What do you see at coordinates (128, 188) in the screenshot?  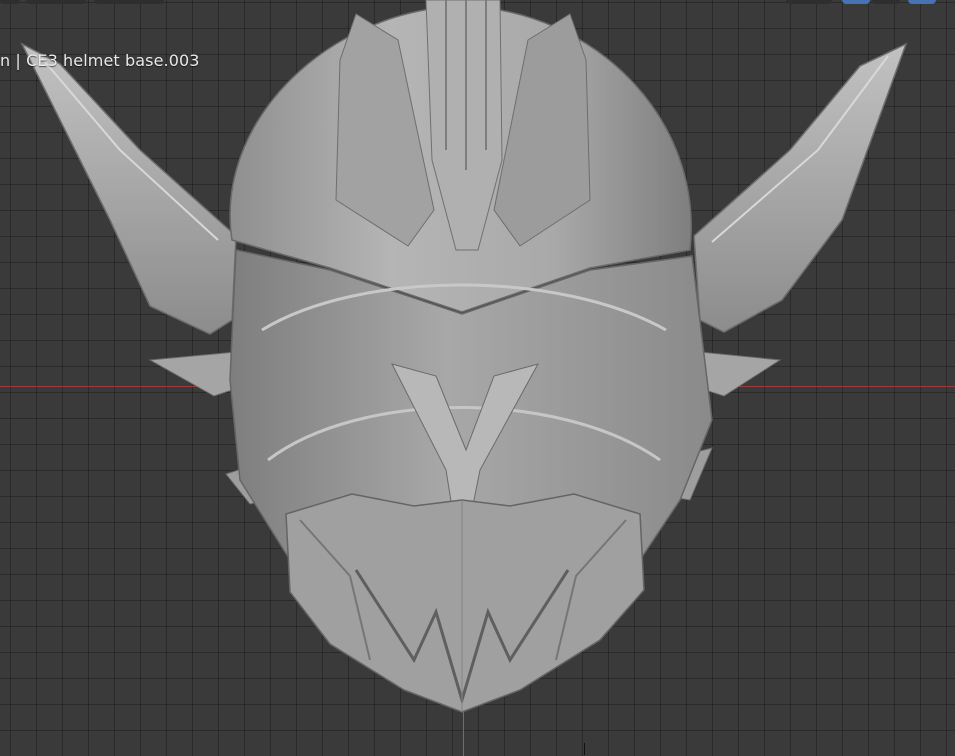 I see `left-horn` at bounding box center [128, 188].